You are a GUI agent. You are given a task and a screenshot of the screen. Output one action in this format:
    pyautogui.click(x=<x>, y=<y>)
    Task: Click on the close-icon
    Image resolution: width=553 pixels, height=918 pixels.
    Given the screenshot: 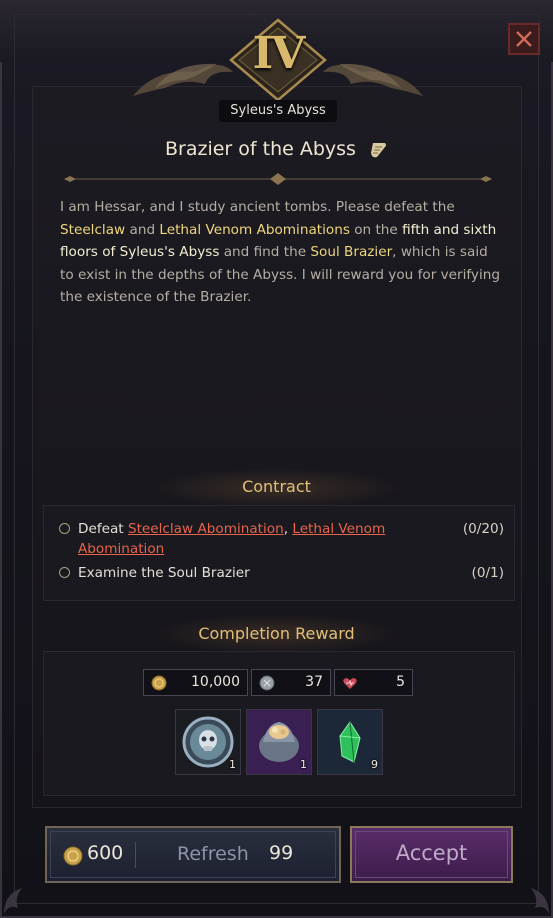 What is the action you would take?
    pyautogui.click(x=524, y=39)
    